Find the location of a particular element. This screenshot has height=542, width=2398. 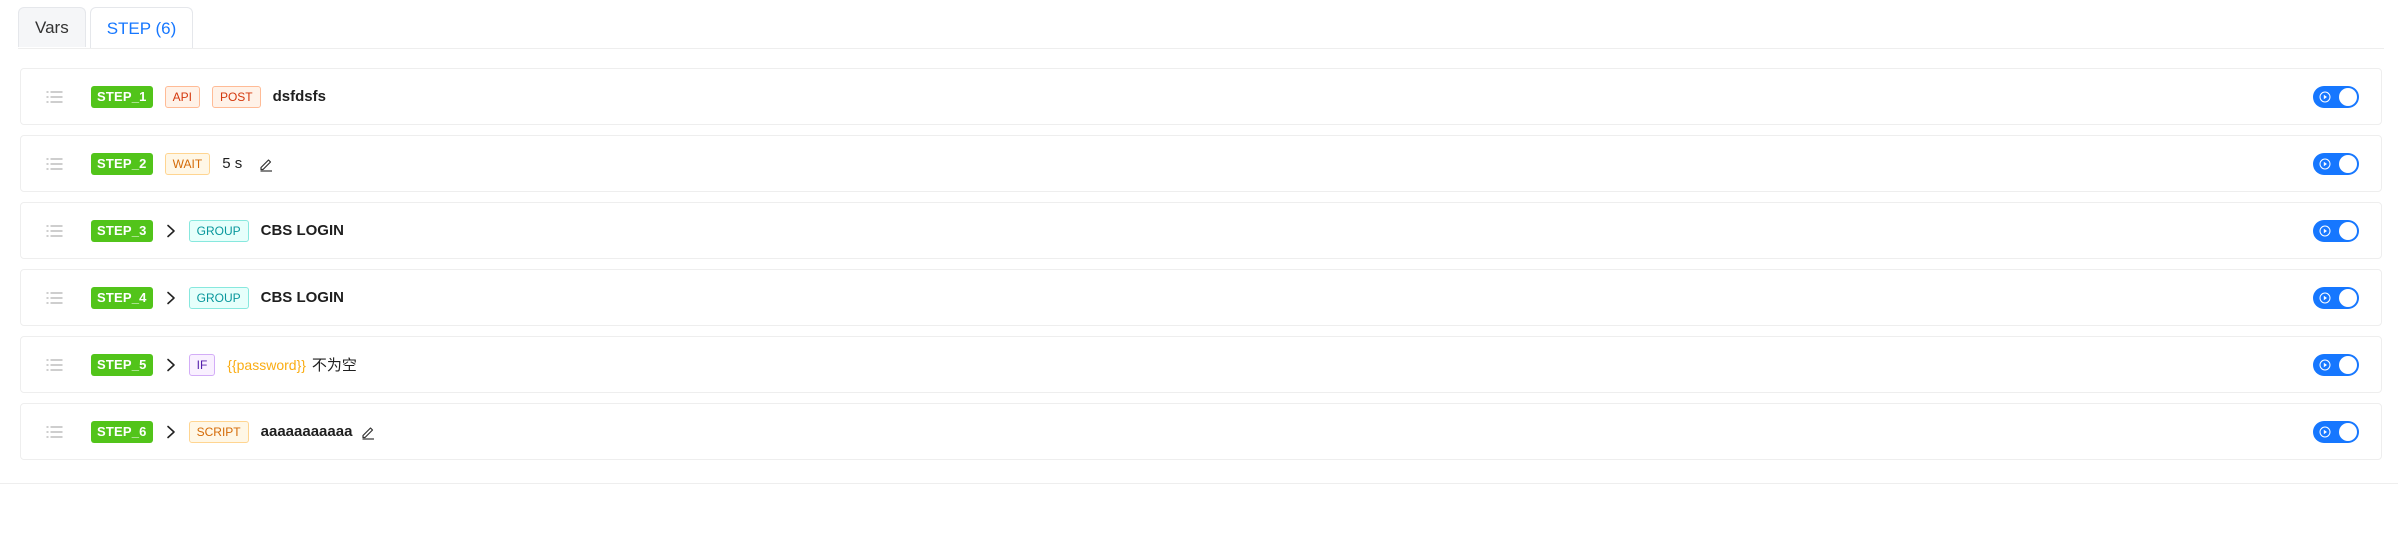

step-row: STEP_1 API POST dsfdsfs is located at coordinates (1201, 96).